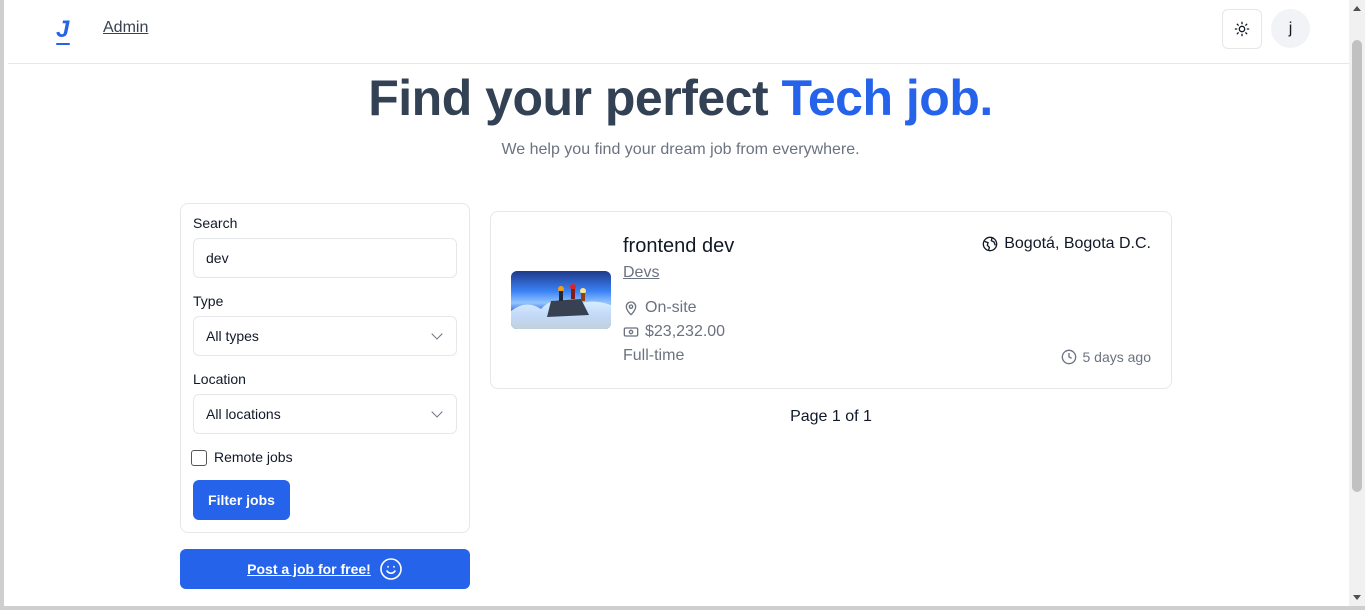  Describe the element at coordinates (1357, 8) in the screenshot. I see `scroll-up-arrow-icon` at that location.